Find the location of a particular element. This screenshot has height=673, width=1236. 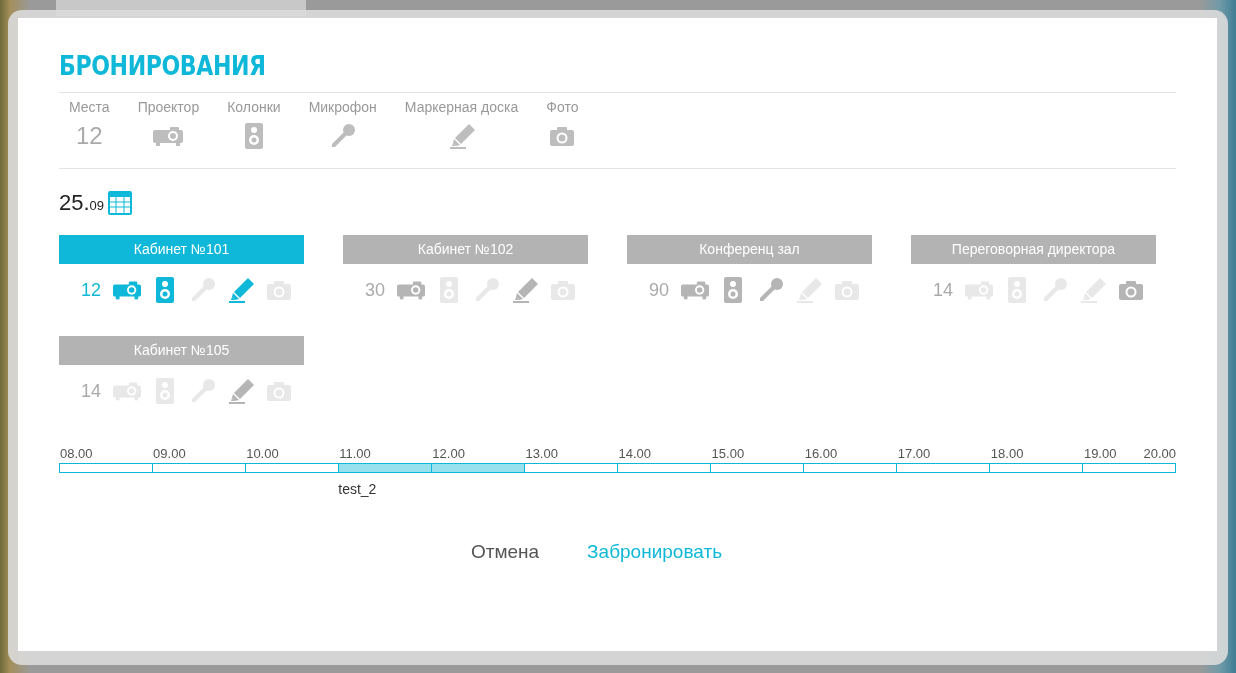

feature-label: Микрофон is located at coordinates (342, 107).